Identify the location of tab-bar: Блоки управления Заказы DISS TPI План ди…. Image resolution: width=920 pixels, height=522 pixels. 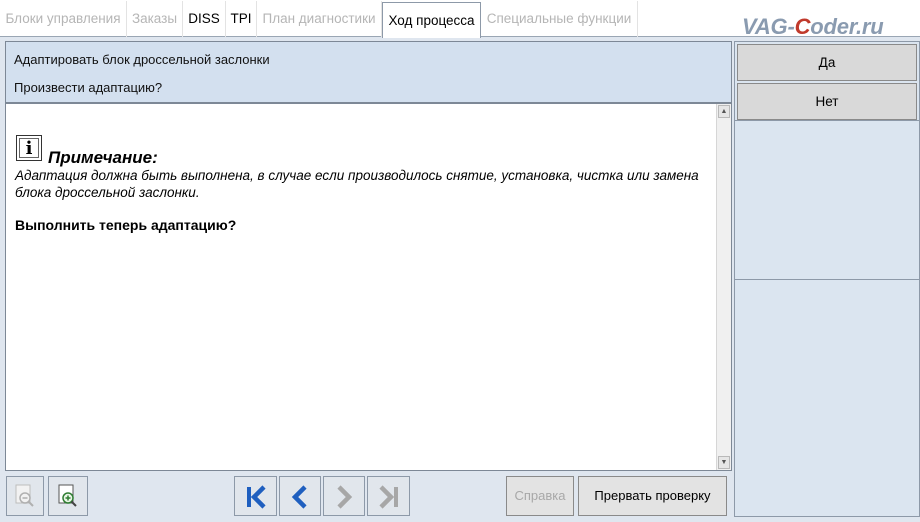
(460, 19).